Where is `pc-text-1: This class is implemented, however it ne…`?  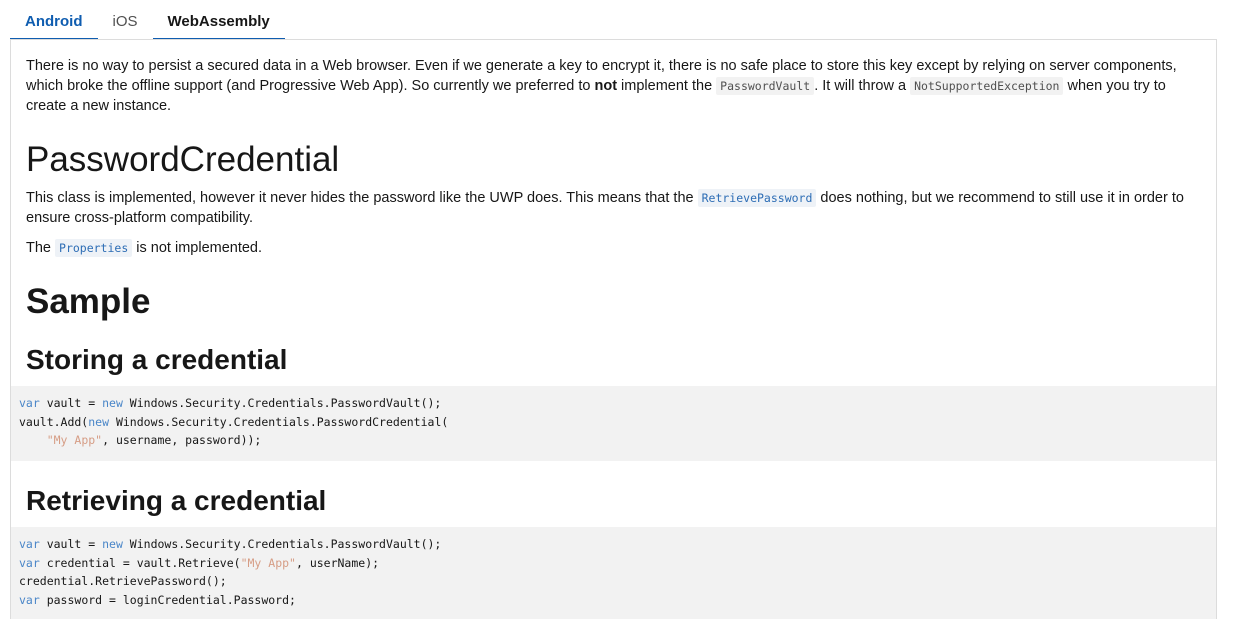 pc-text-1: This class is implemented, however it ne… is located at coordinates (362, 198).